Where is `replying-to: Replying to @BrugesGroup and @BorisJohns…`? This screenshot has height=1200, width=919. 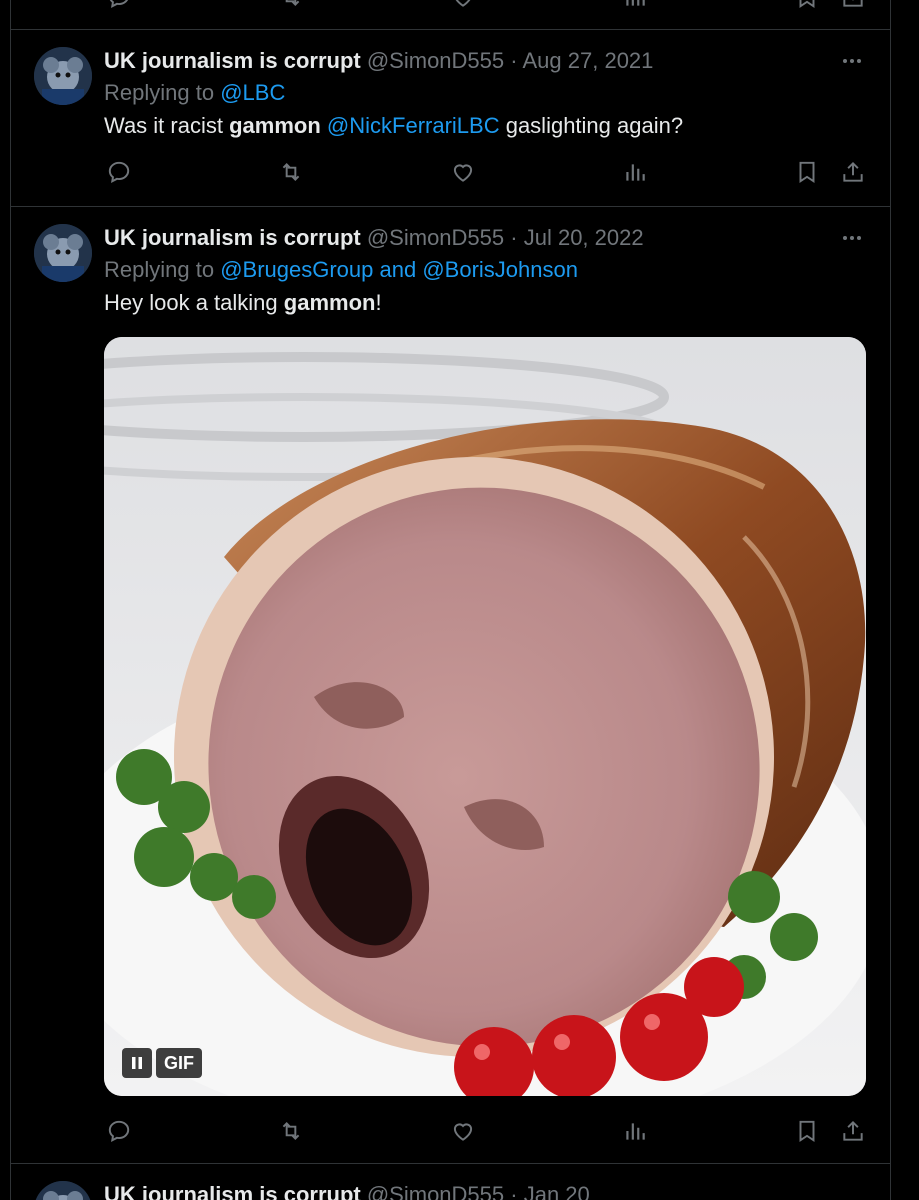 replying-to: Replying to @BrugesGroup and @BorisJohns… is located at coordinates (341, 270).